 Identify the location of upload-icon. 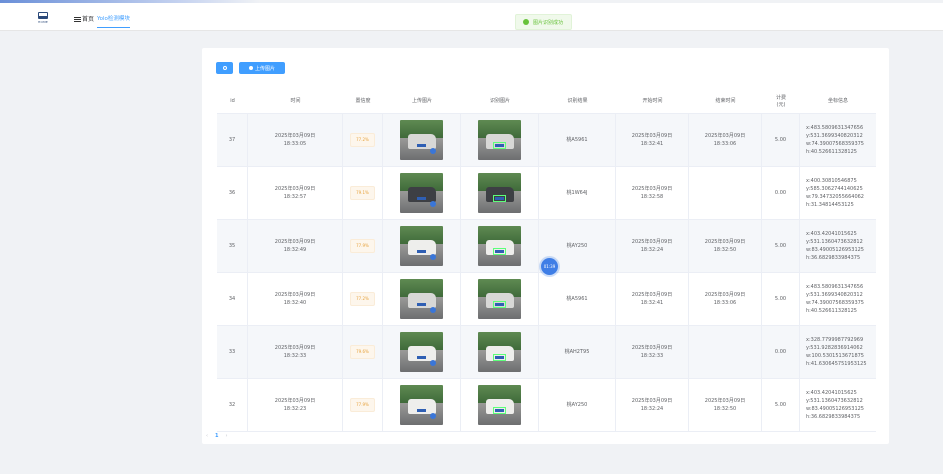
(250, 68).